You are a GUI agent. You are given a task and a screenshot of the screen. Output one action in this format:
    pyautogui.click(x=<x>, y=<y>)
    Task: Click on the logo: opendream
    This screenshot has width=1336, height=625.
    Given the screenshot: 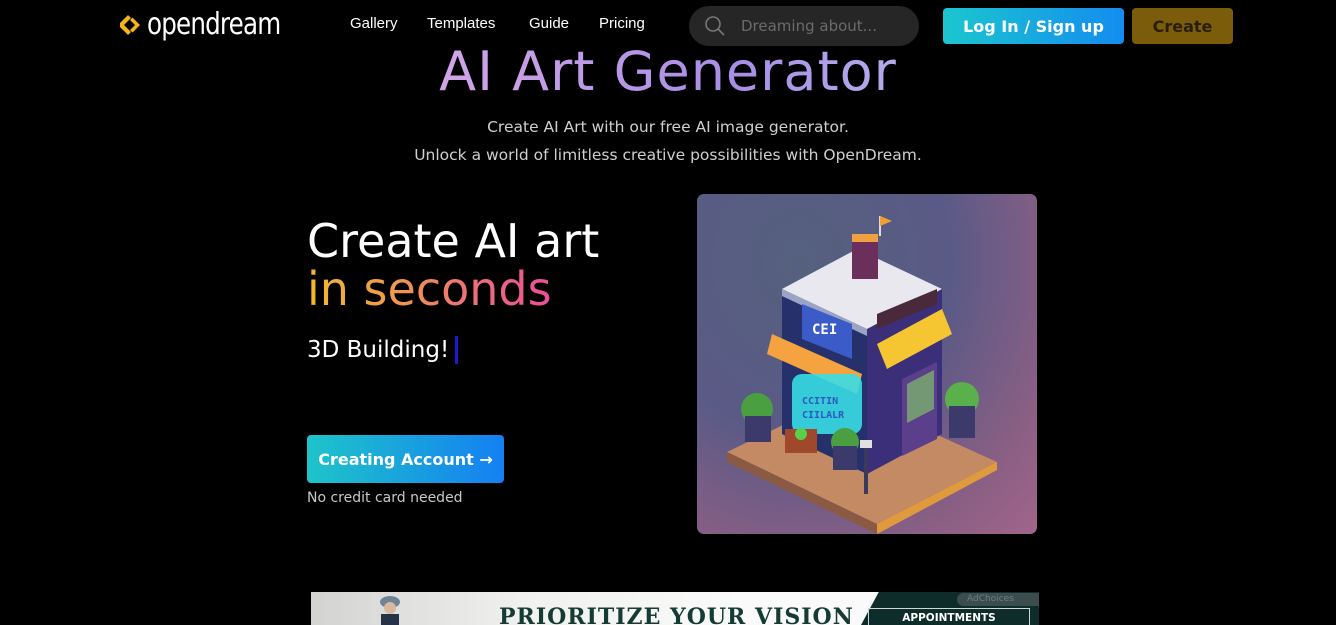 What is the action you would take?
    pyautogui.click(x=213, y=25)
    